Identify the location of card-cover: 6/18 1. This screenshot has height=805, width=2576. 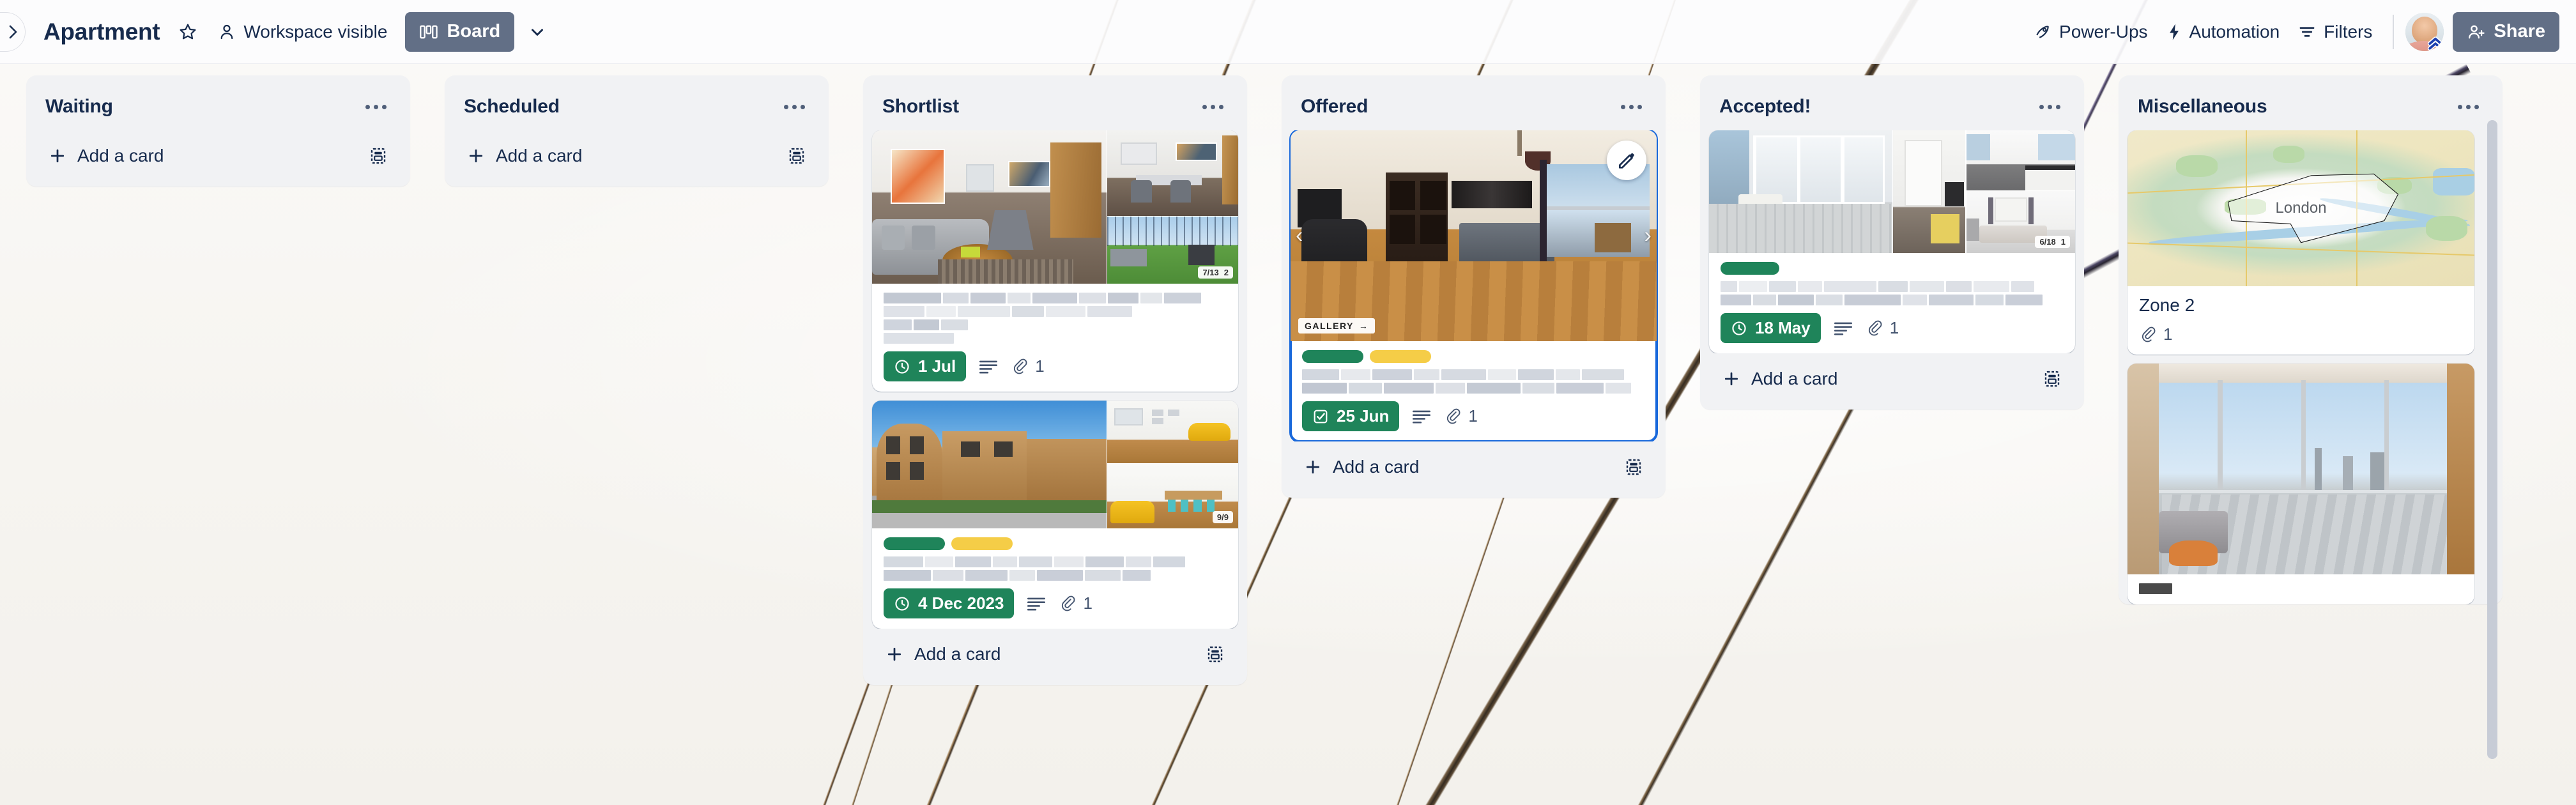
(1892, 191).